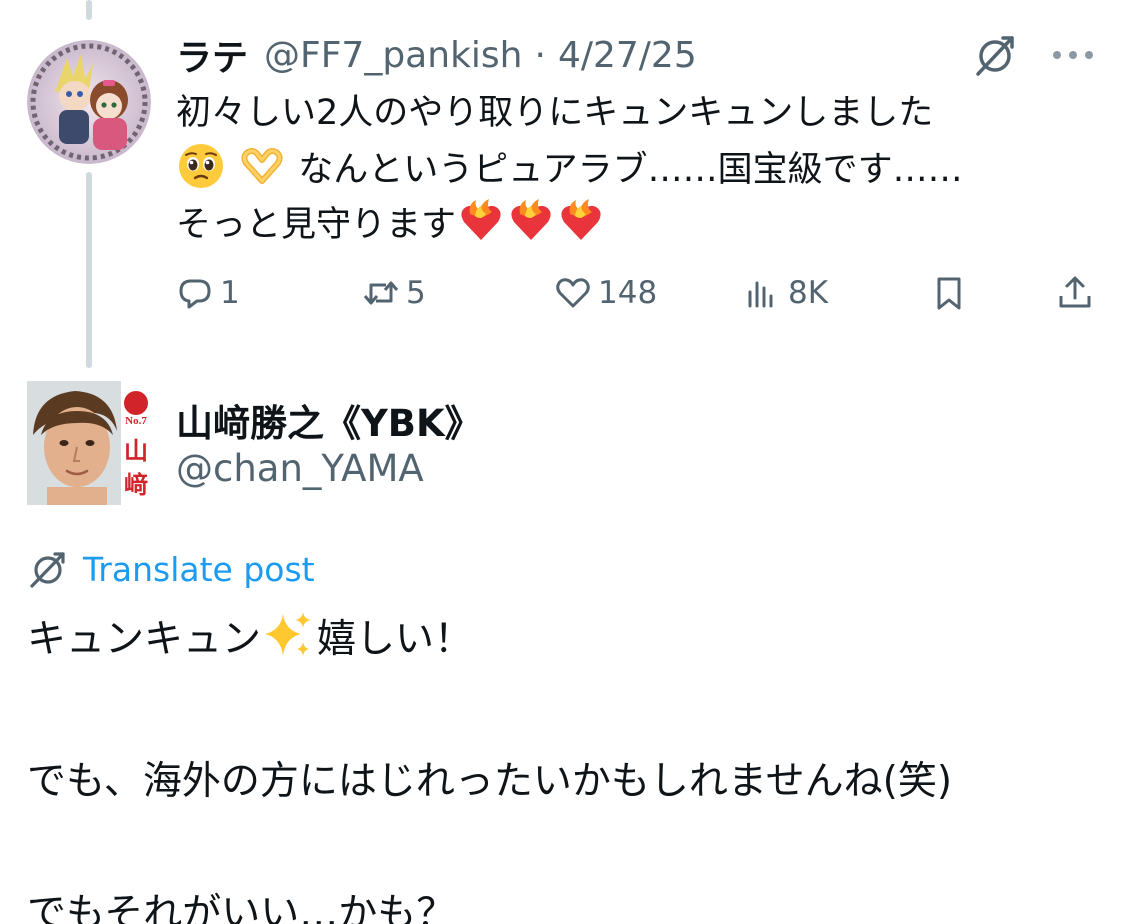 The image size is (1125, 924). I want to click on avatar, so click(89, 102).